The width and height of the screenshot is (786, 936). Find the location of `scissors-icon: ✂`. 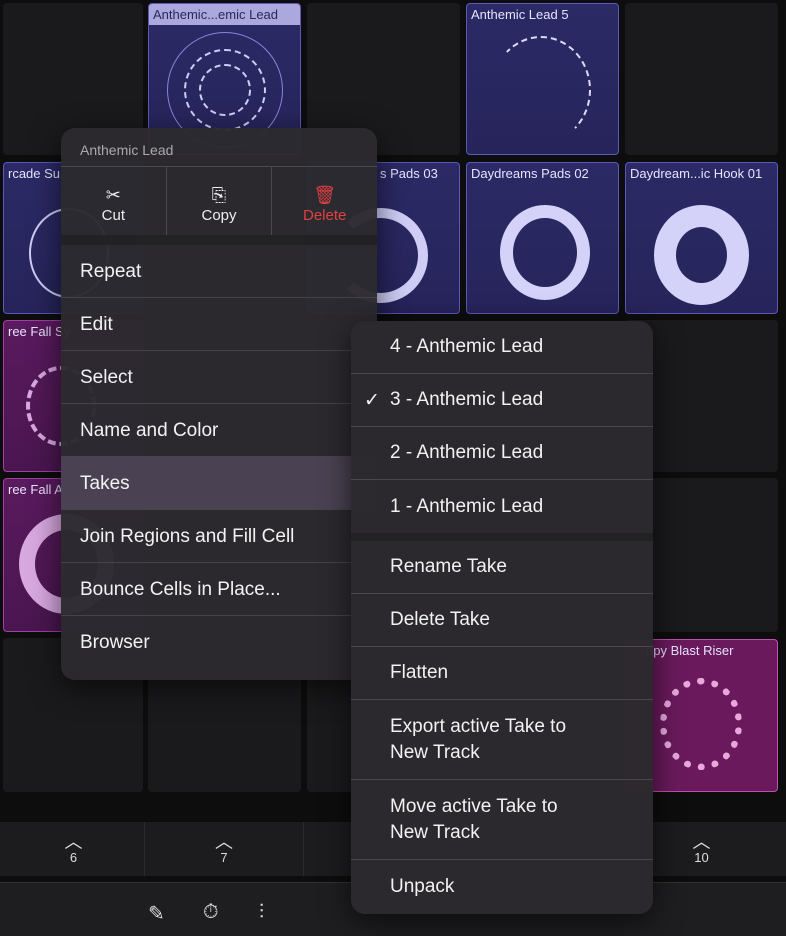

scissors-icon: ✂ is located at coordinates (113, 195).